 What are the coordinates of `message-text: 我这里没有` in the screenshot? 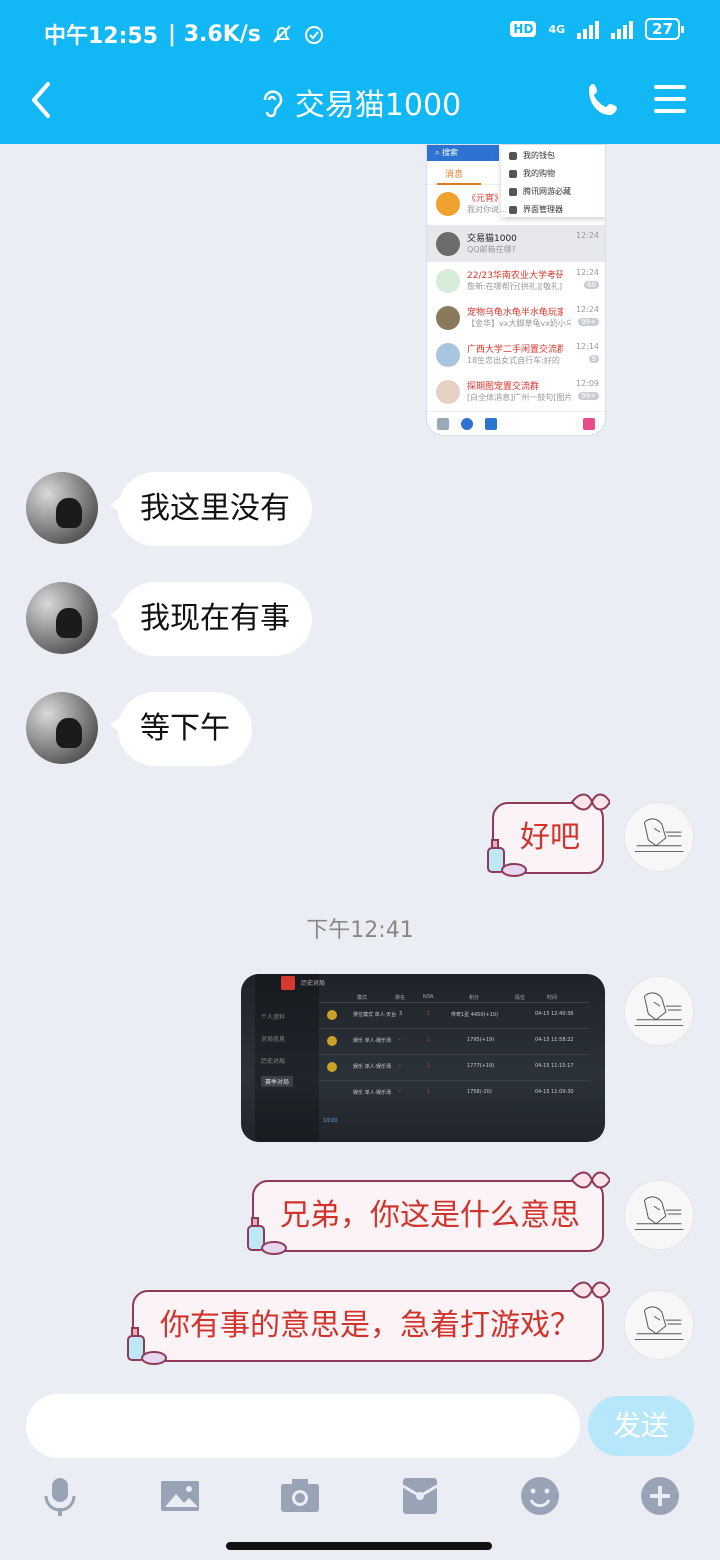 It's located at (215, 508).